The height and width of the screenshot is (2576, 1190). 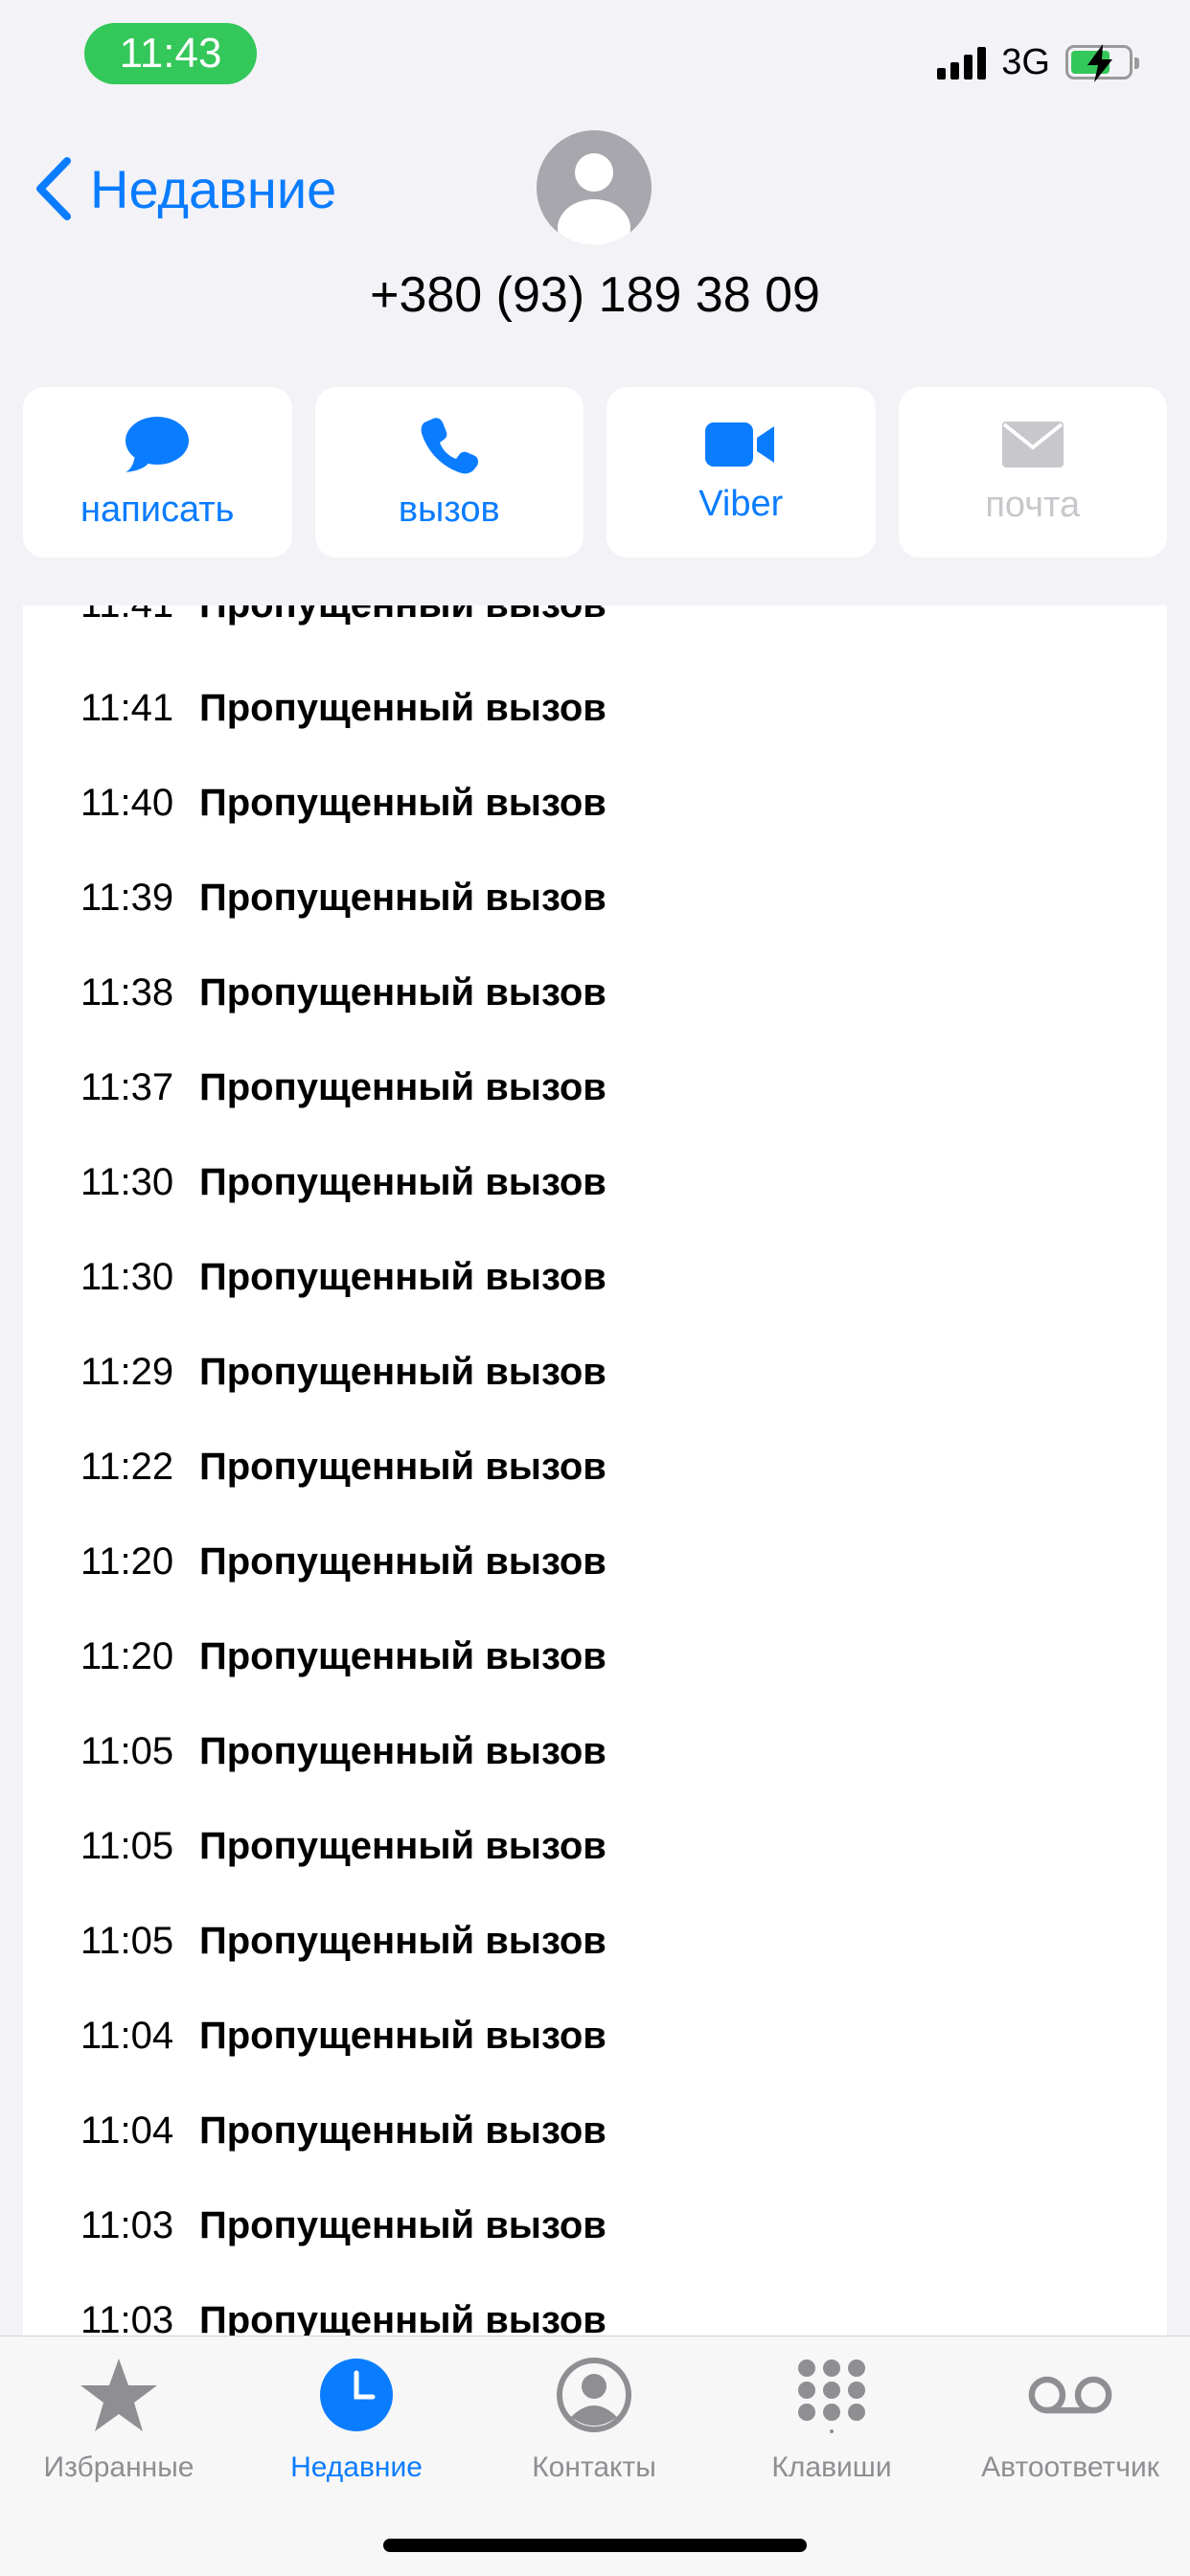 I want to click on mail-button: почта, so click(x=1033, y=472).